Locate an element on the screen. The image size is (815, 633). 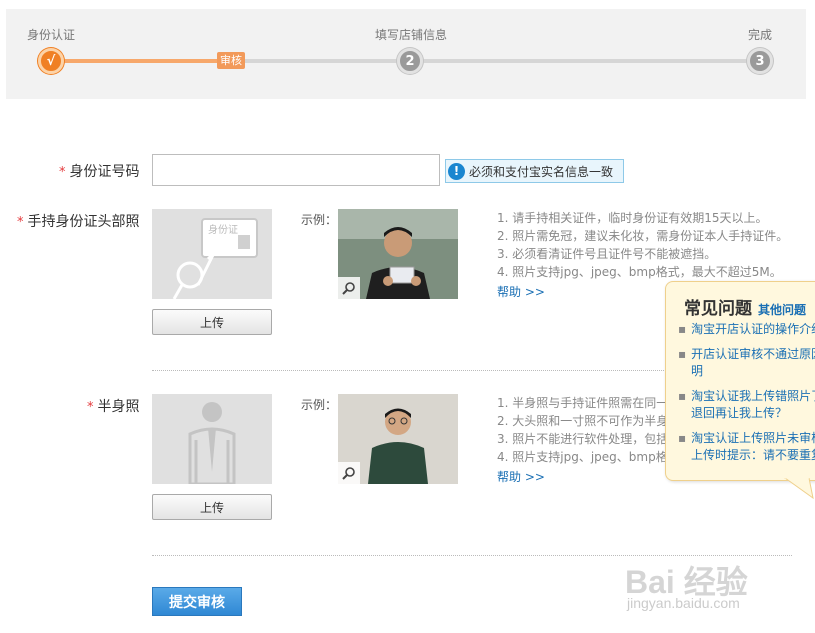
person-silhouette-icon is located at coordinates (212, 444).